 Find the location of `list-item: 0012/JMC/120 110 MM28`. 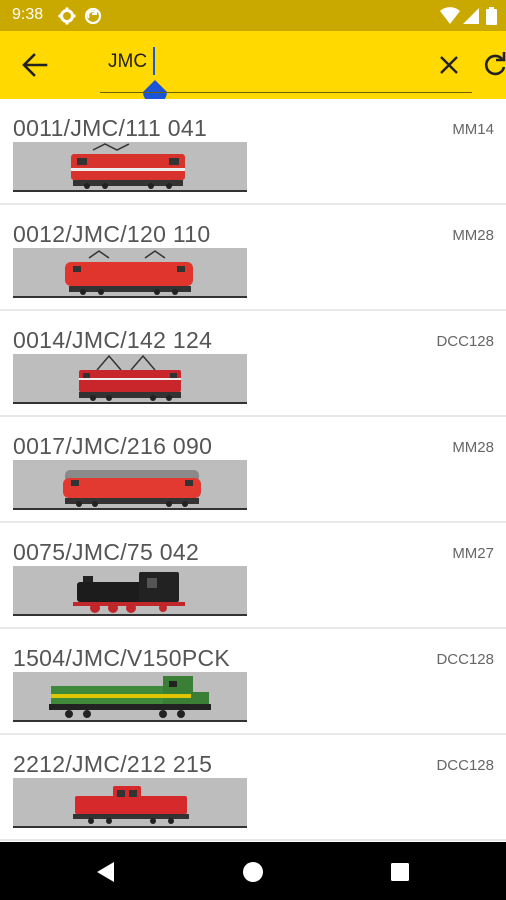

list-item: 0012/JMC/120 110 MM28 is located at coordinates (253, 258).